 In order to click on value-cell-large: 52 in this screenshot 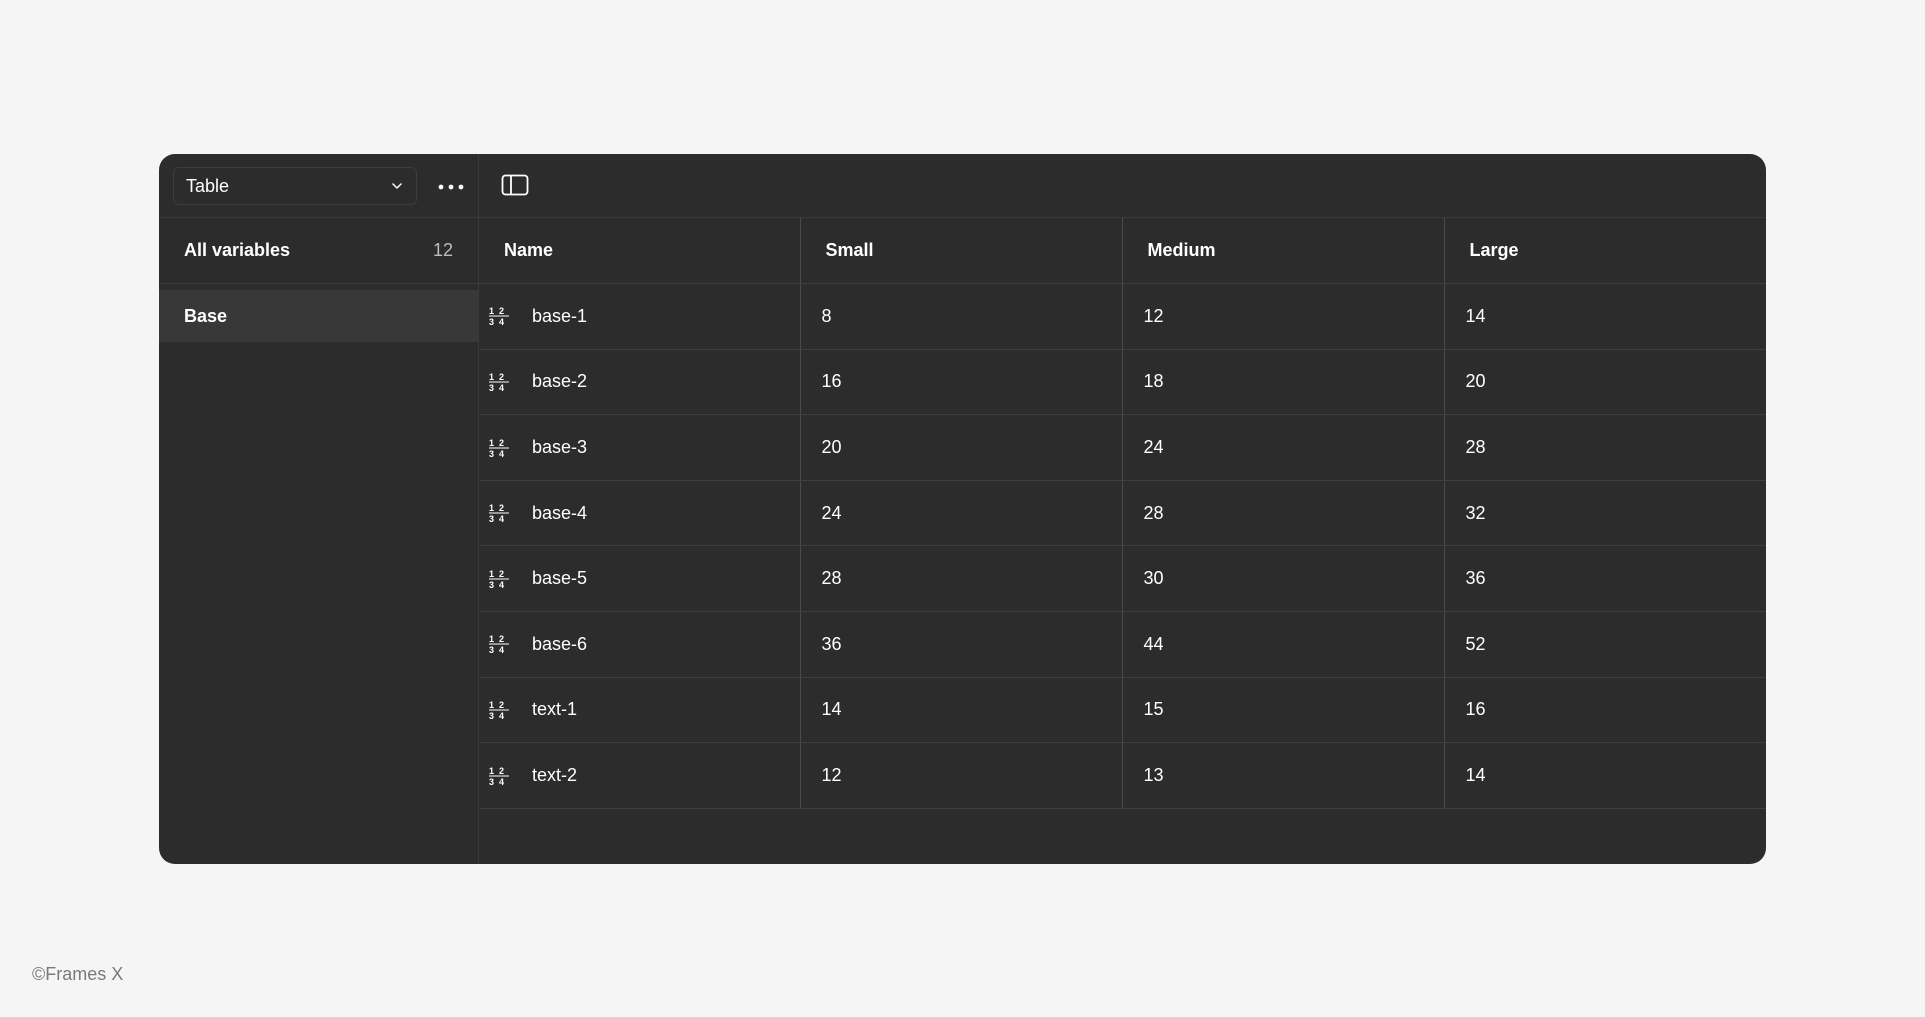, I will do `click(1605, 644)`.